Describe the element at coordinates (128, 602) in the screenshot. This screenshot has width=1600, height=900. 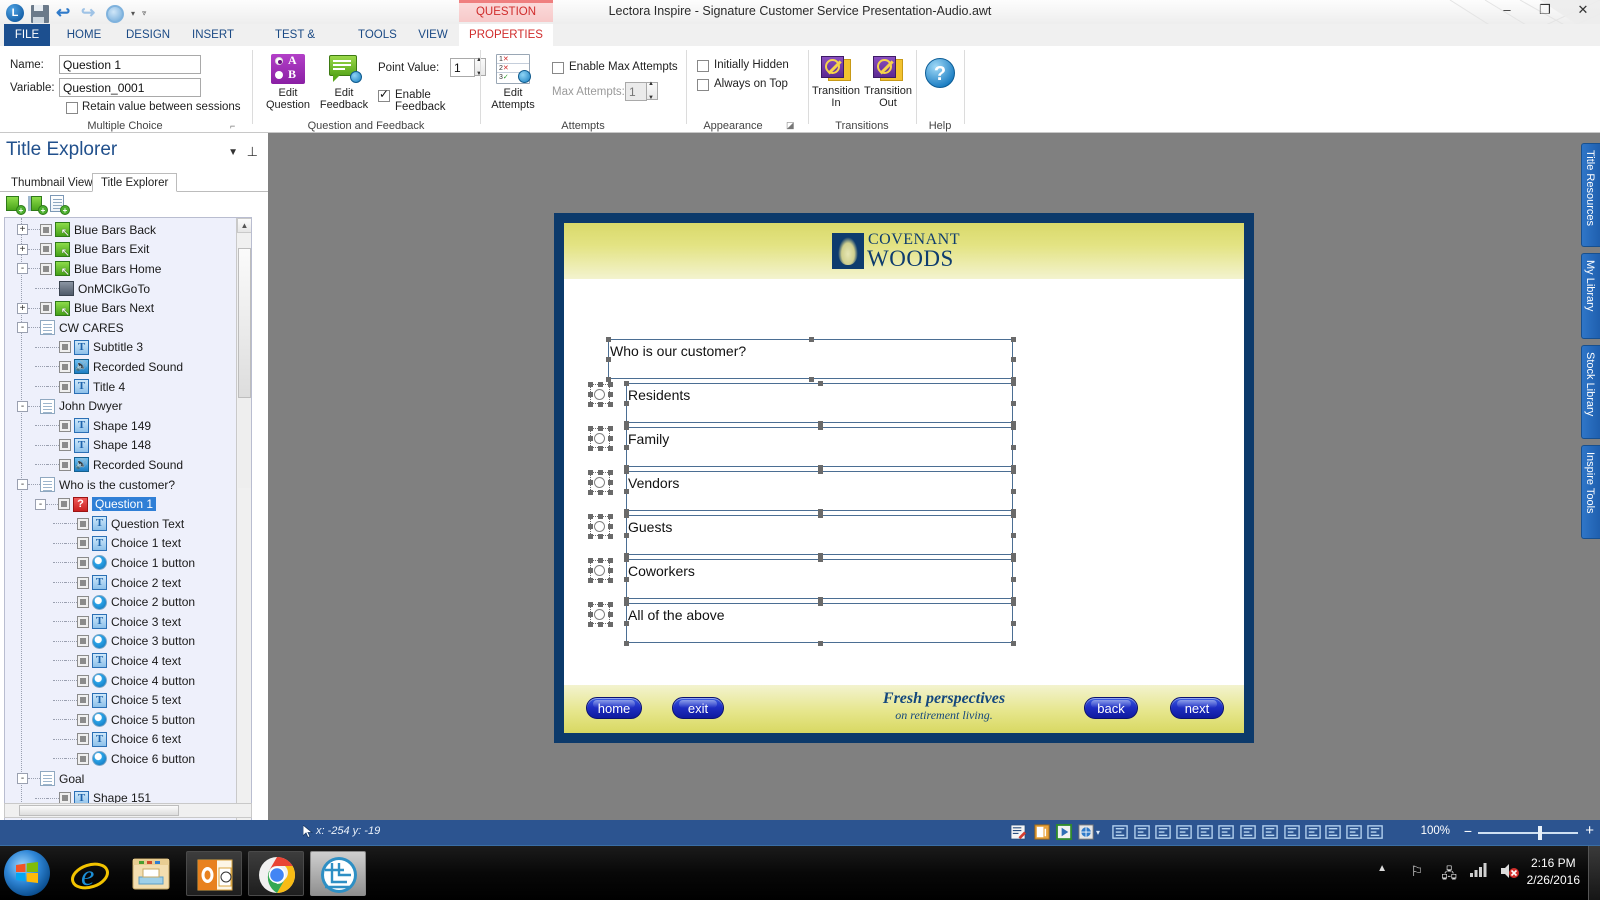
I see `tree-item-choice-2-button: Choice 2 button` at that location.